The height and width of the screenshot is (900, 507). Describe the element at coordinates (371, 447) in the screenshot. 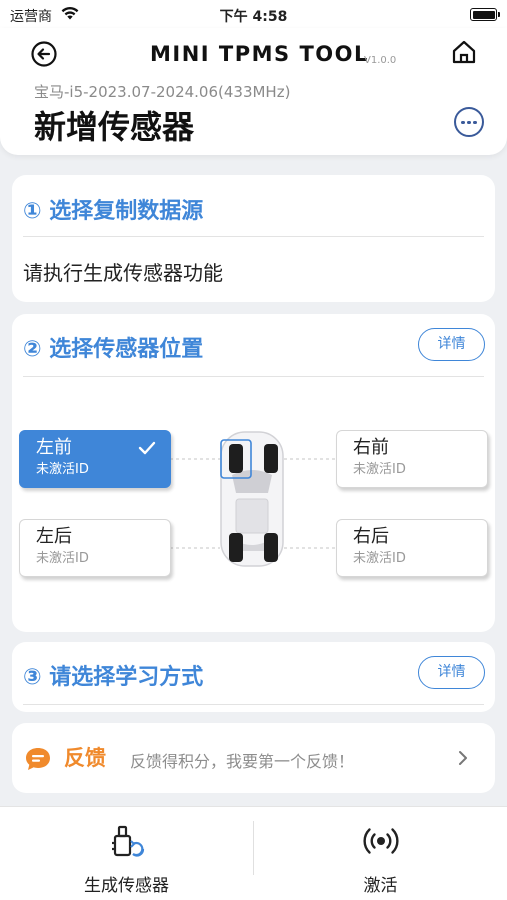

I see `tire-position-label: 右前` at that location.